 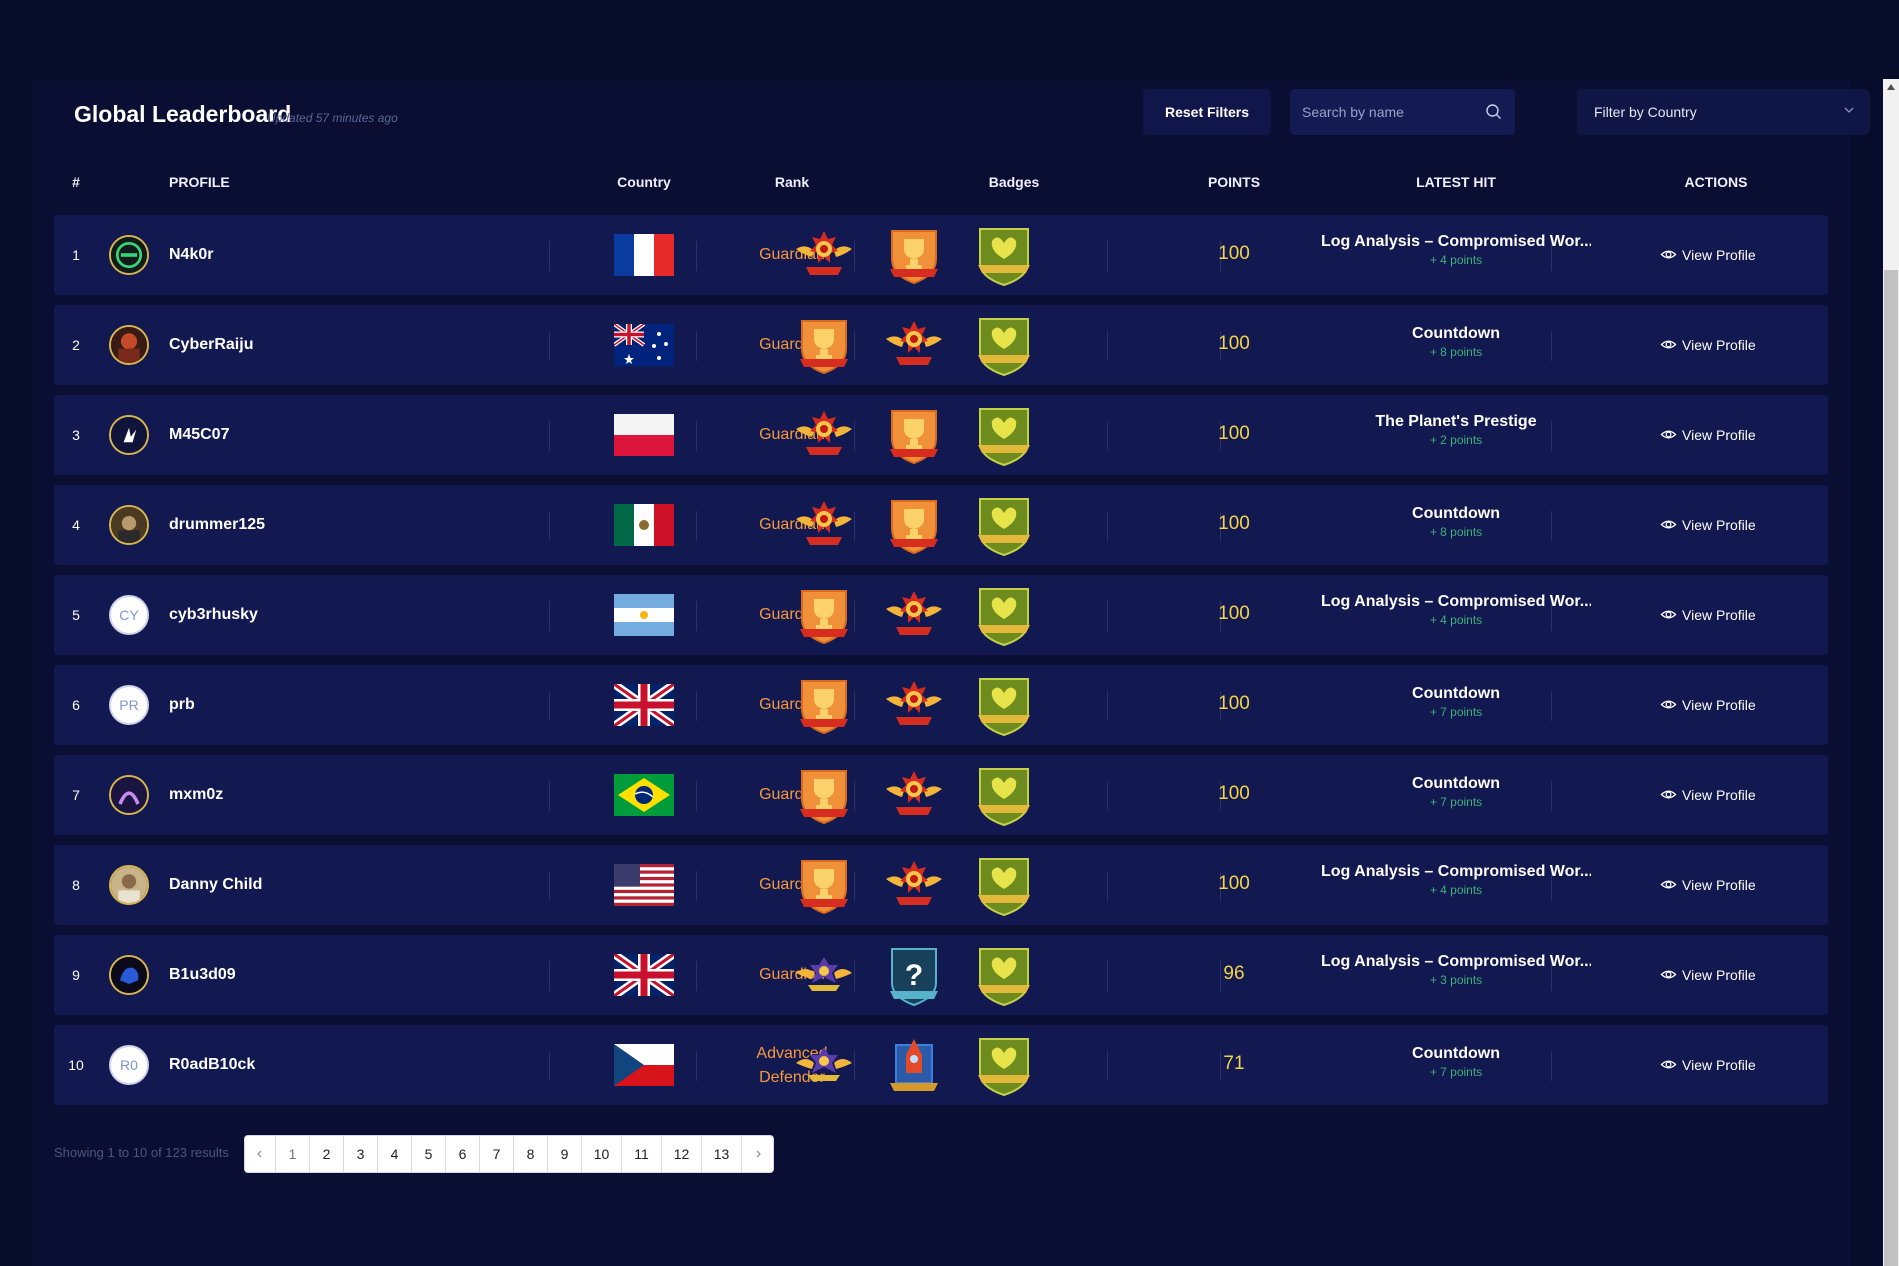 I want to click on avatar: R0, so click(x=129, y=1065).